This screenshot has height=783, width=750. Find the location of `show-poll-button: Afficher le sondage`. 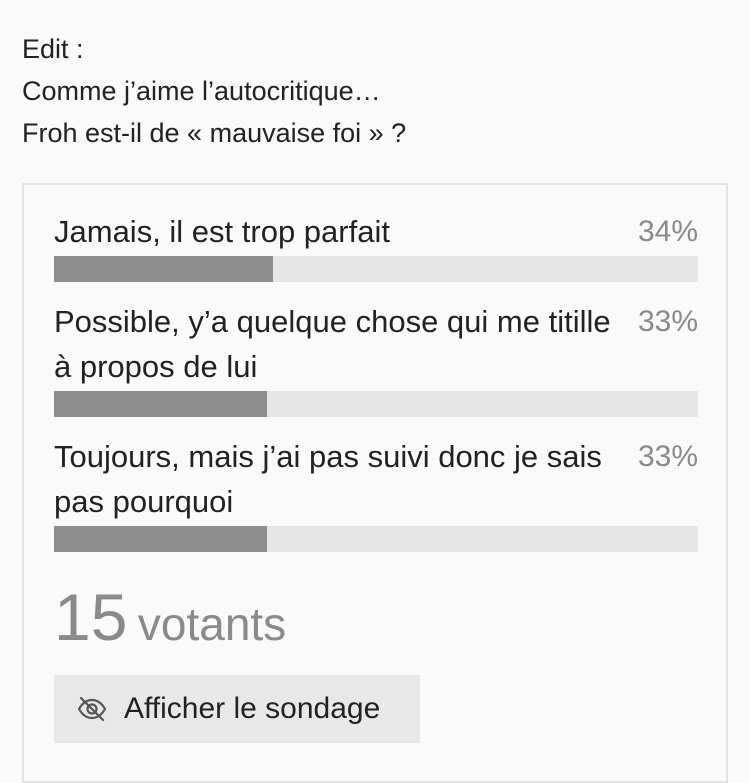

show-poll-button: Afficher le sondage is located at coordinates (237, 709).